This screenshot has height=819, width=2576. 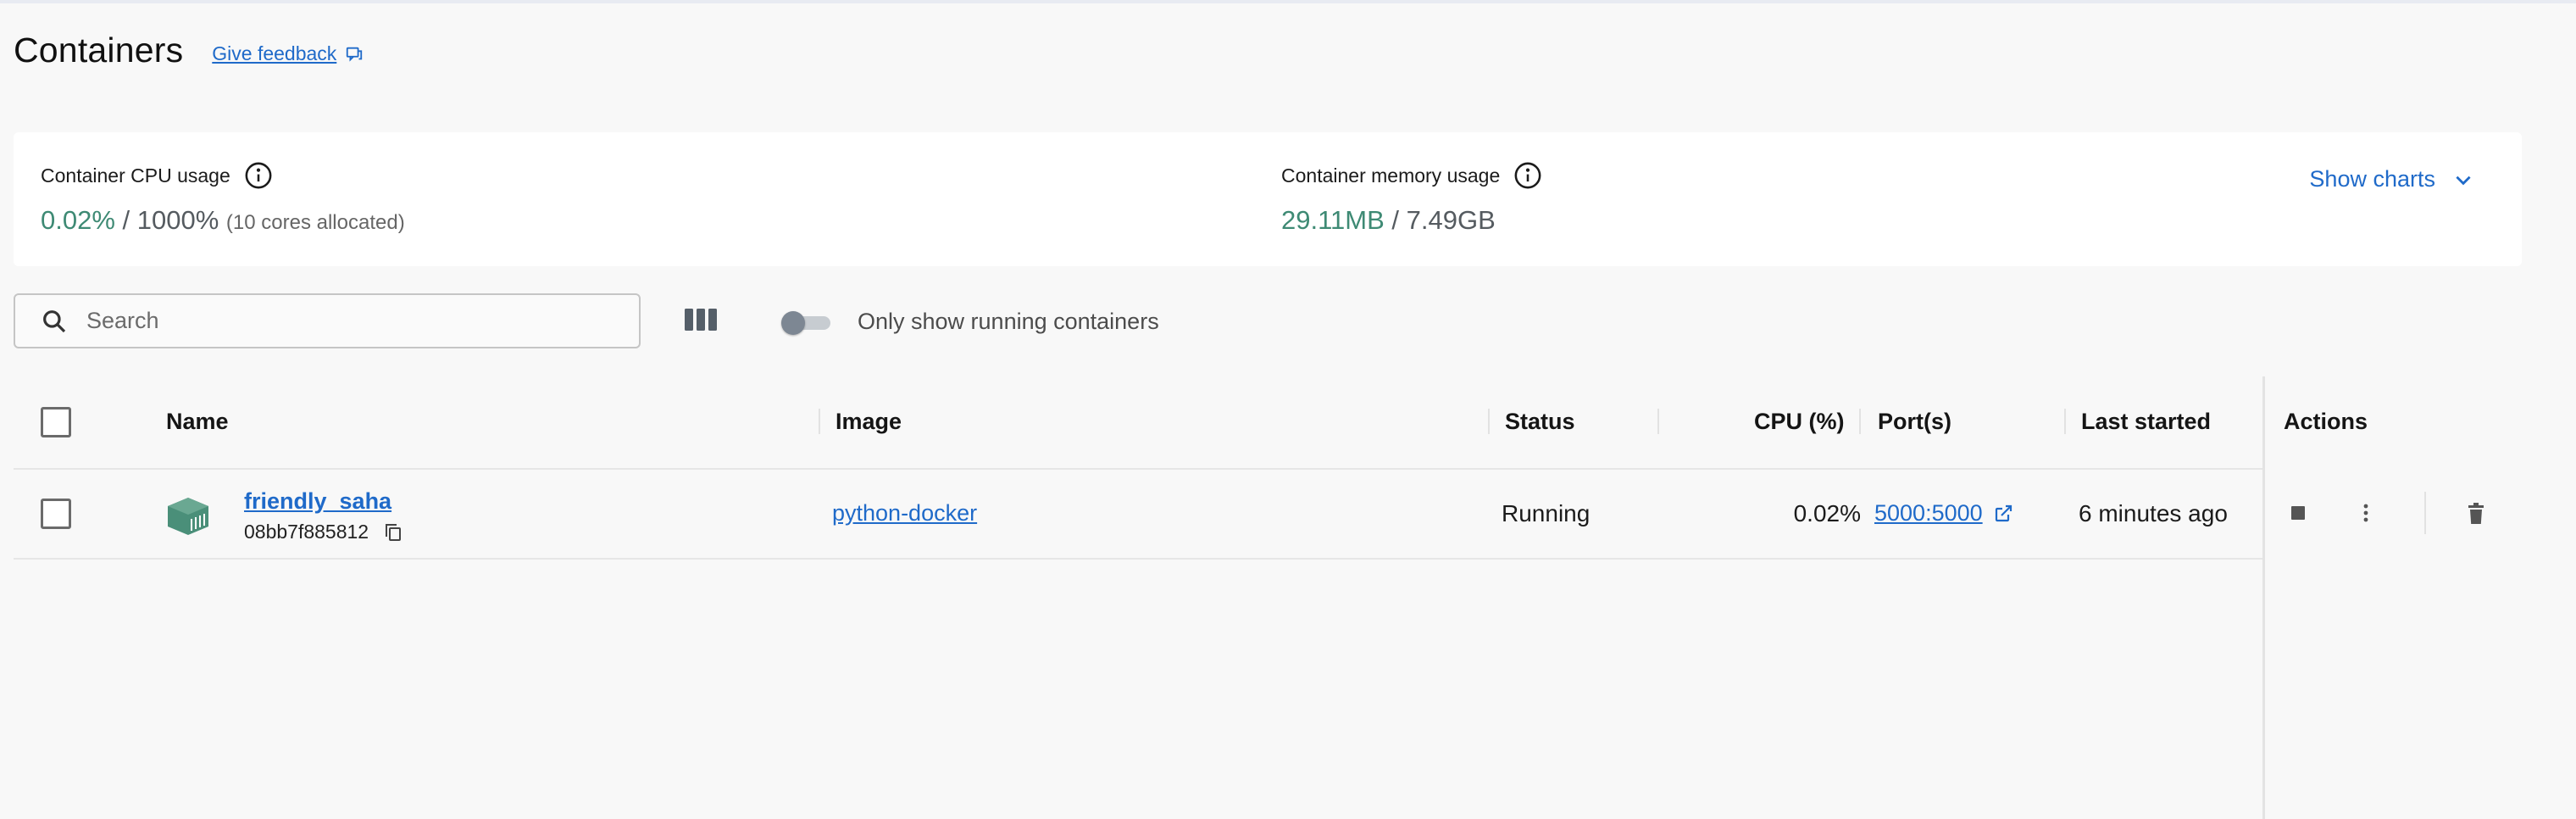 I want to click on actions-column: Actions, so click(x=2392, y=597).